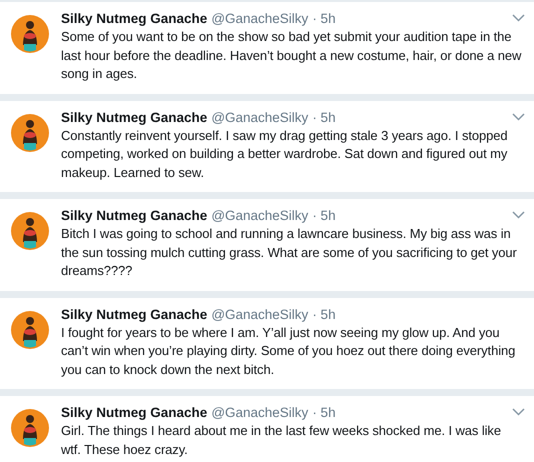 The image size is (534, 462). What do you see at coordinates (281, 440) in the screenshot?
I see `tweet-text: Girl. The things I heard about me in the last few weeks shocked me. I was like wtf. These hoez crazy.` at bounding box center [281, 440].